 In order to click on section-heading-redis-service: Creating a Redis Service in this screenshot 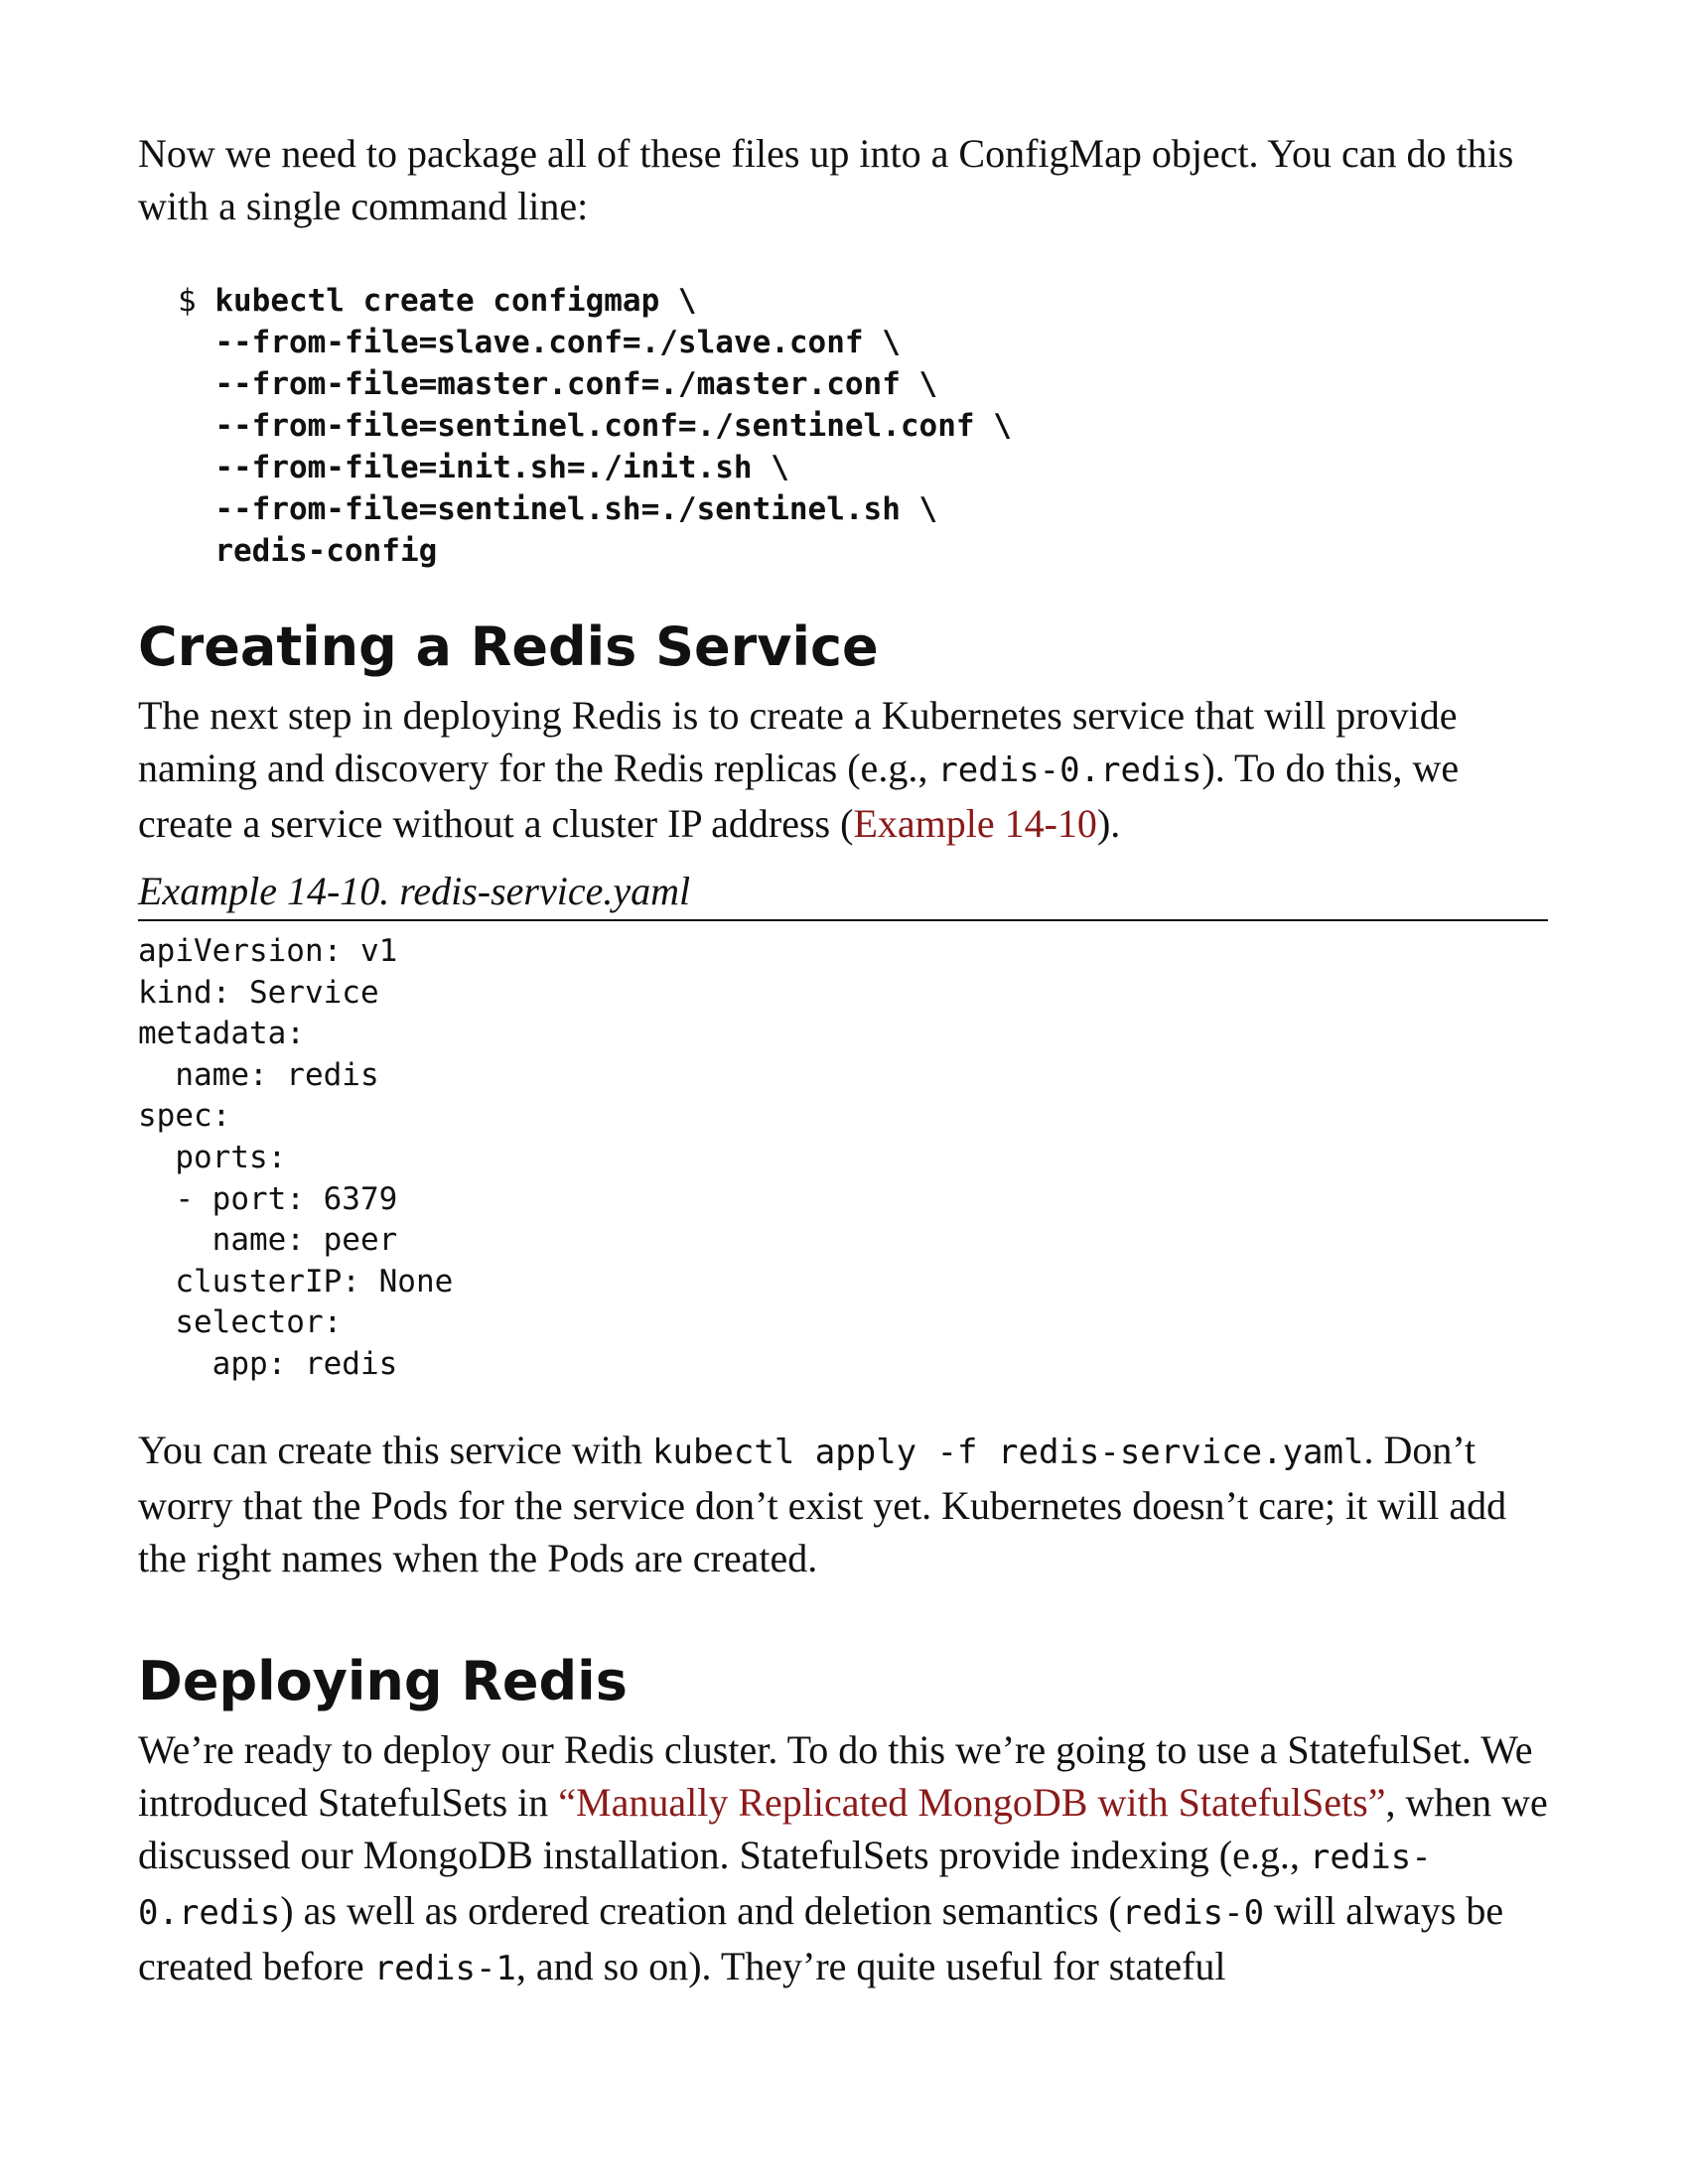, I will do `click(508, 646)`.